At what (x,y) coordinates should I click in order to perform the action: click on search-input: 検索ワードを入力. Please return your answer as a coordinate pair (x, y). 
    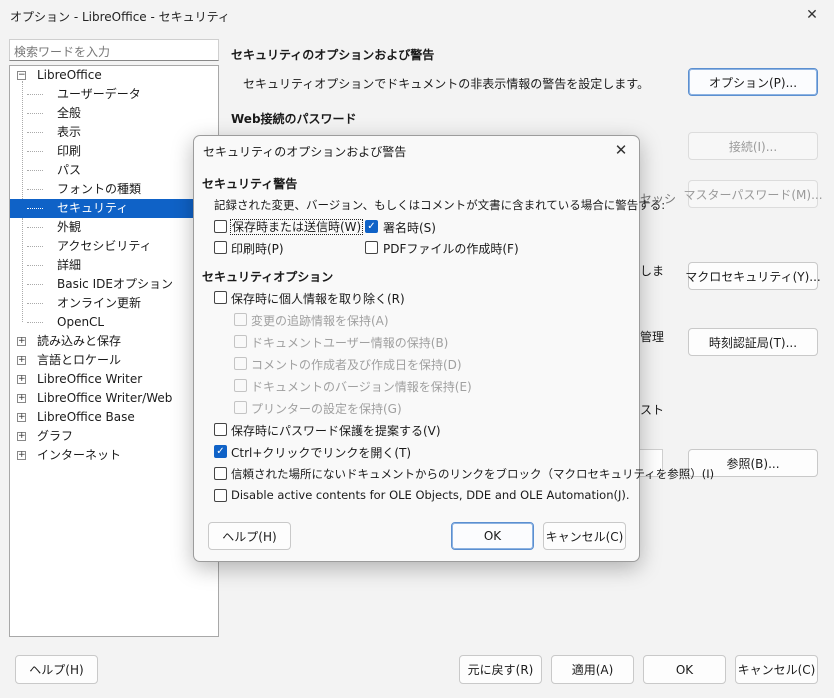
    Looking at the image, I should click on (114, 50).